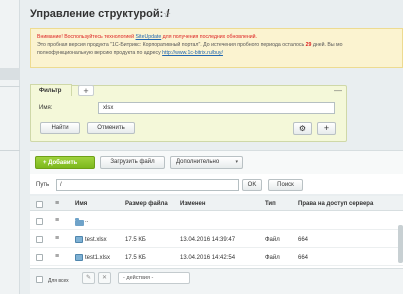 This screenshot has height=294, width=403. Describe the element at coordinates (39, 204) in the screenshot. I see `select-all-checkbox` at that location.